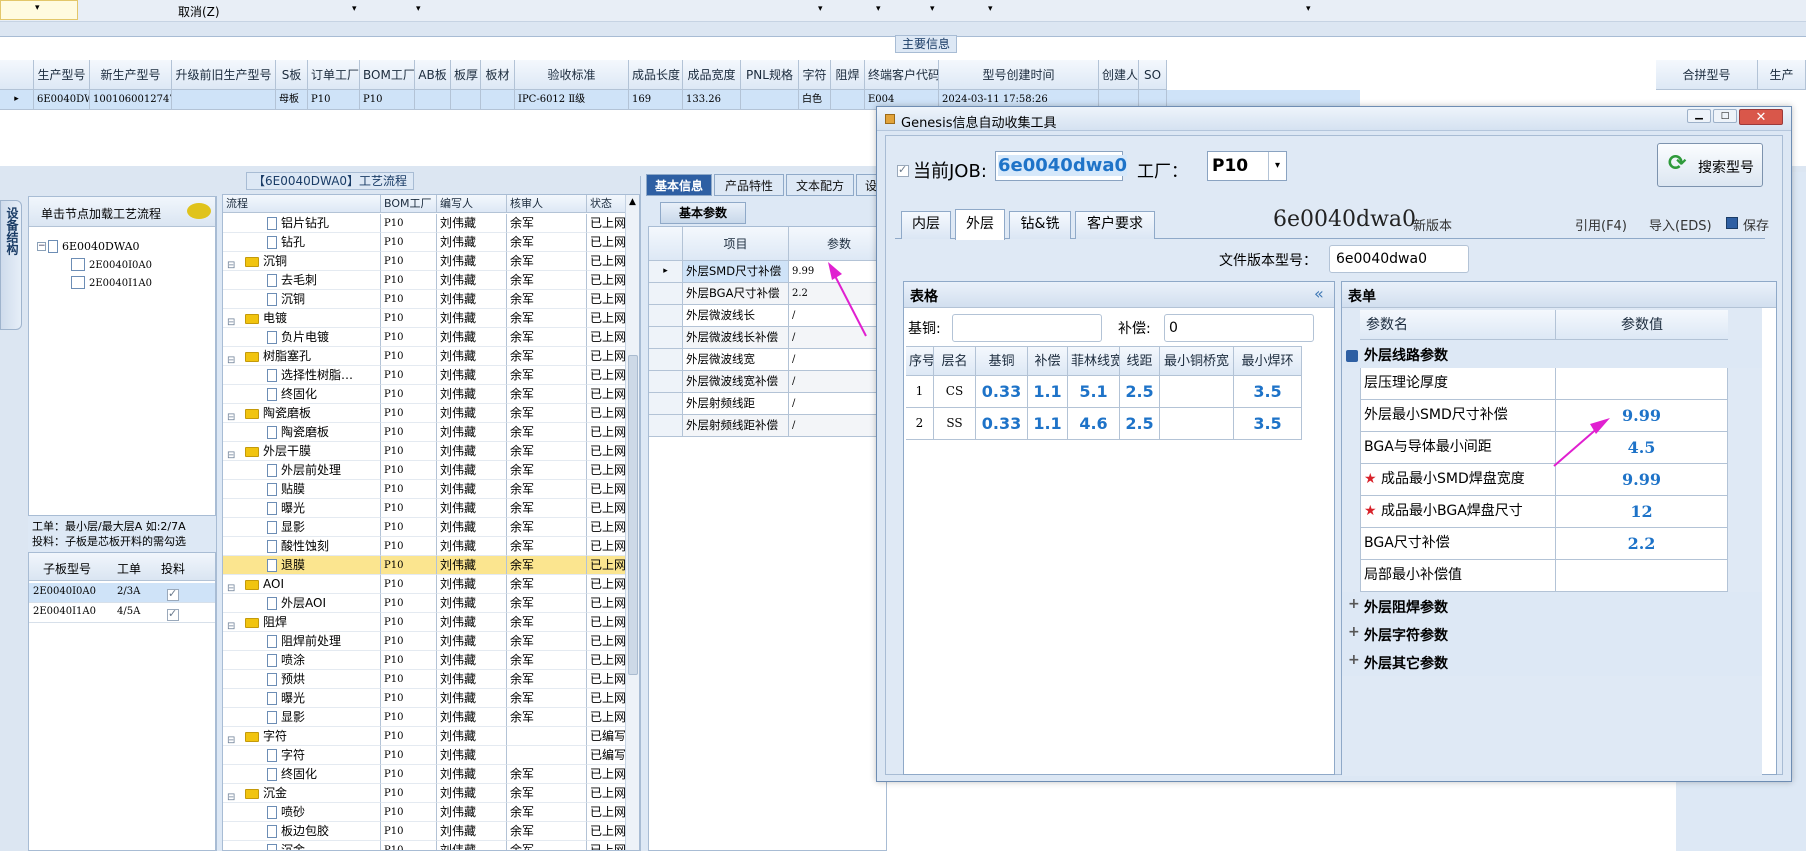 This screenshot has width=1806, height=851. I want to click on annotation-arrows, so click(1219, 364).